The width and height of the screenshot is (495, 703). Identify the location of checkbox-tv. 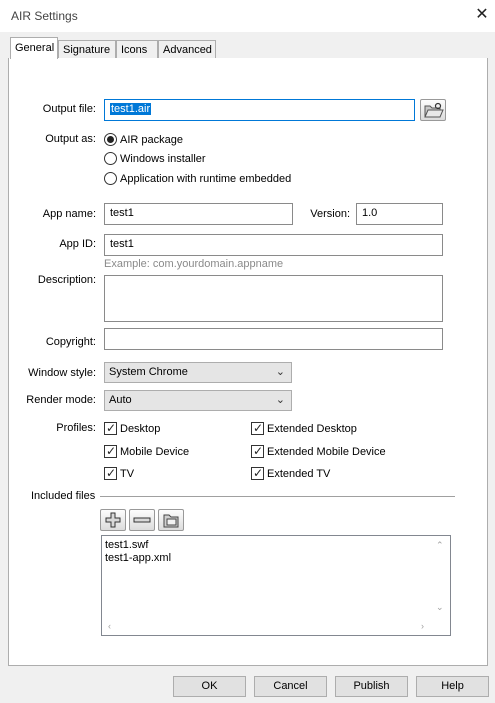
(110, 473).